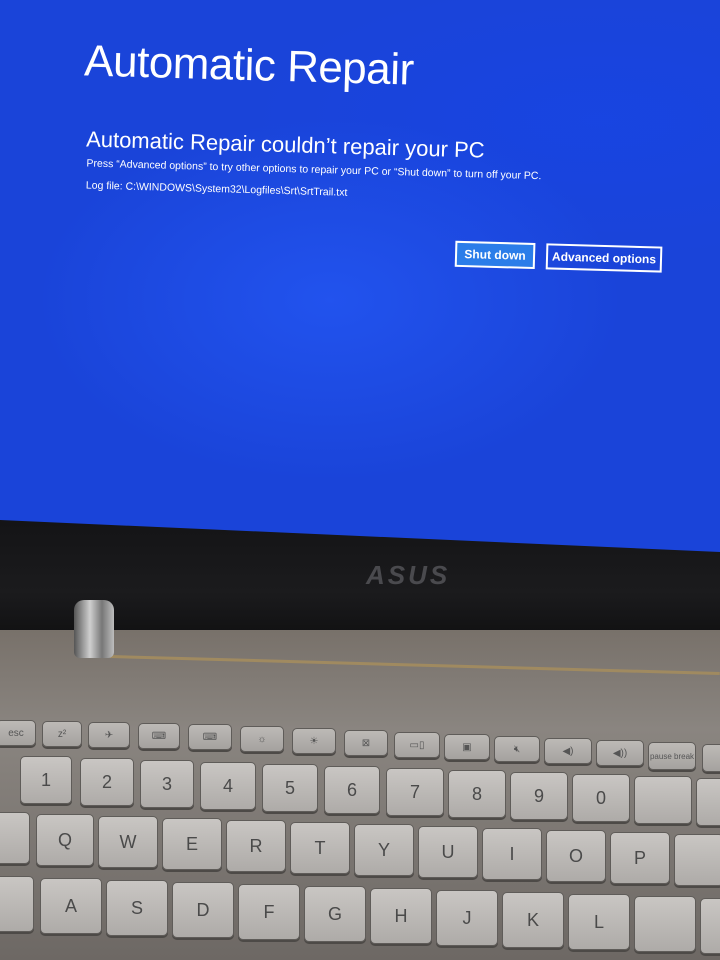  What do you see at coordinates (46, 780) in the screenshot?
I see `key-1: 1` at bounding box center [46, 780].